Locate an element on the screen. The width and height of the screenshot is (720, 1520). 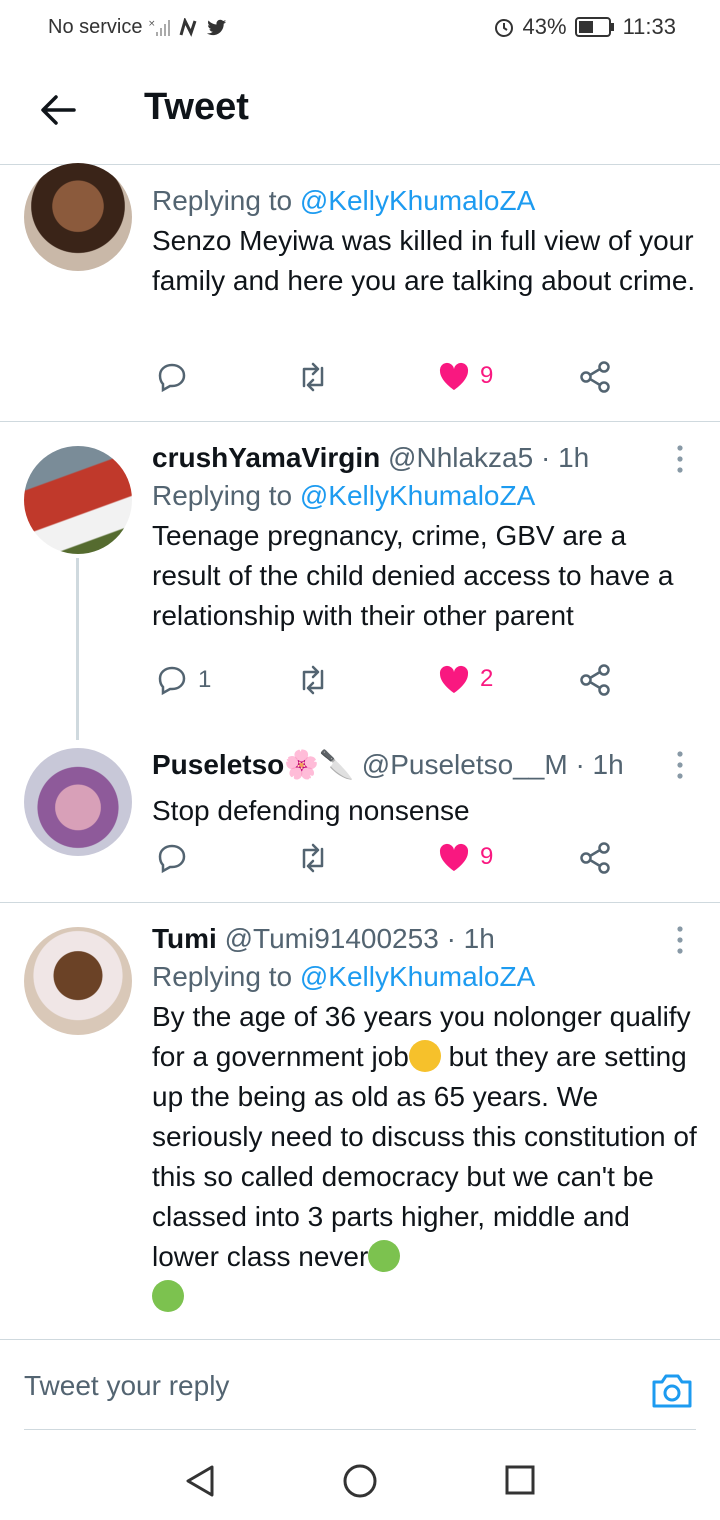
system-nav-bar is located at coordinates (360, 1475).